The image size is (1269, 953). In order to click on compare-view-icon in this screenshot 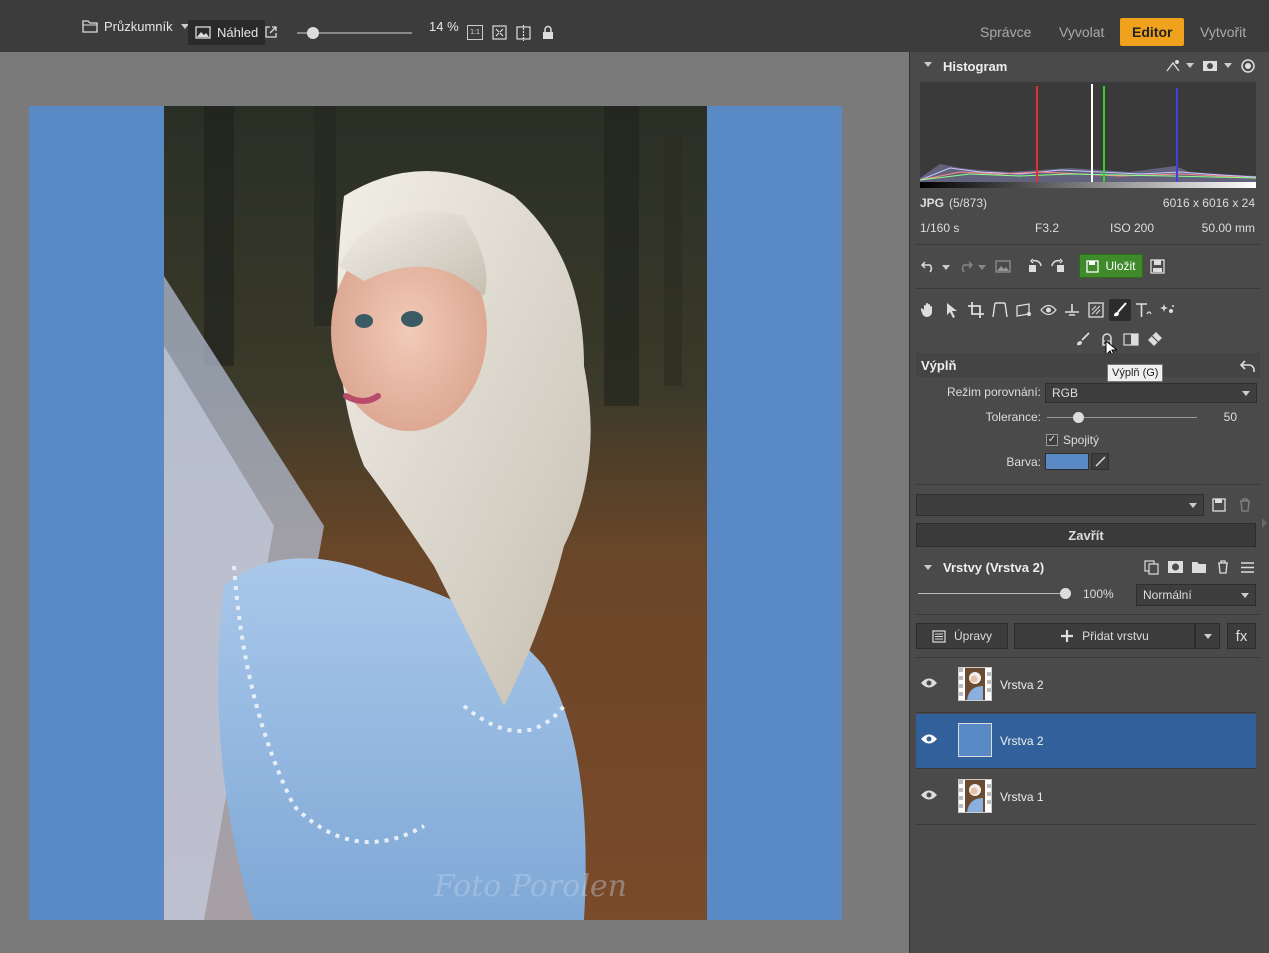, I will do `click(523, 32)`.